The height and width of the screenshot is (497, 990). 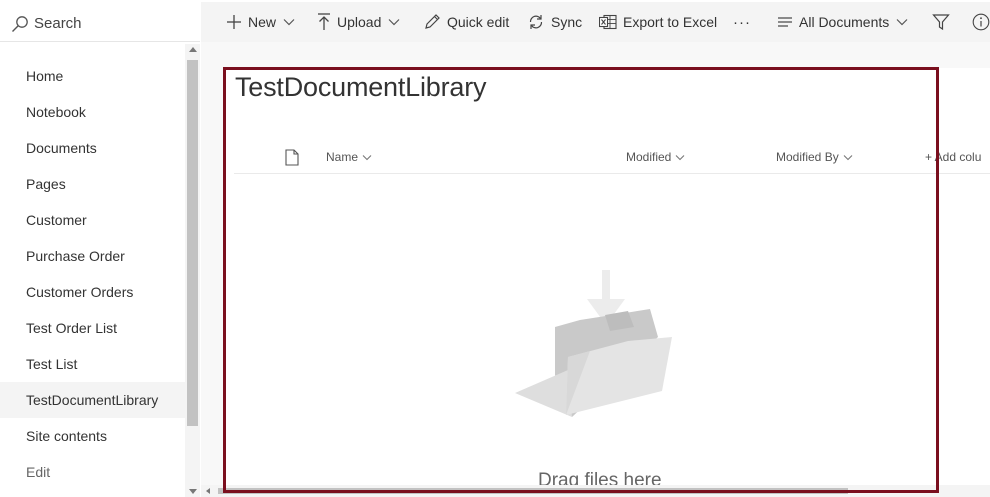 I want to click on filter-icon, so click(x=941, y=22).